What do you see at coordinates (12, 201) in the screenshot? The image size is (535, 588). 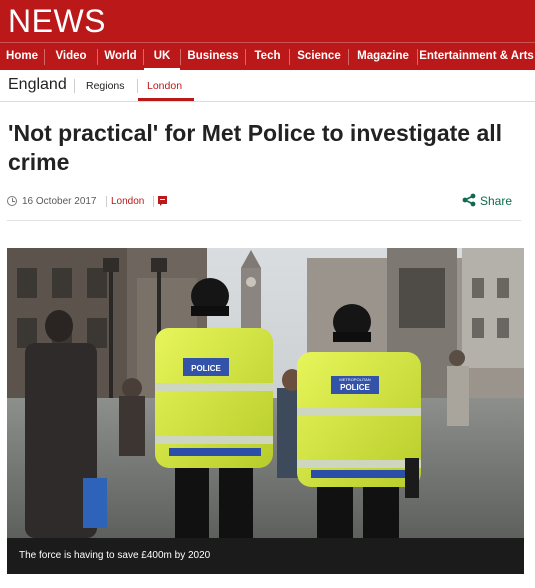 I see `clock-icon` at bounding box center [12, 201].